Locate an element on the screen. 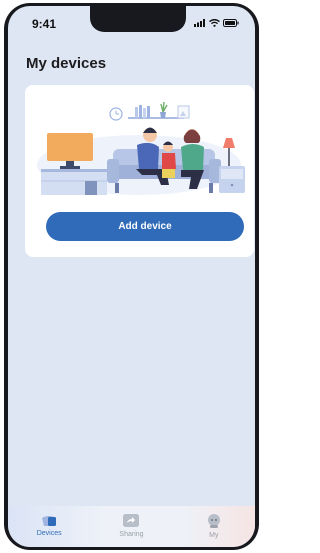 Image resolution: width=320 pixels, height=553 pixels. tab-bar: Devices Sharing My is located at coordinates (131, 526).